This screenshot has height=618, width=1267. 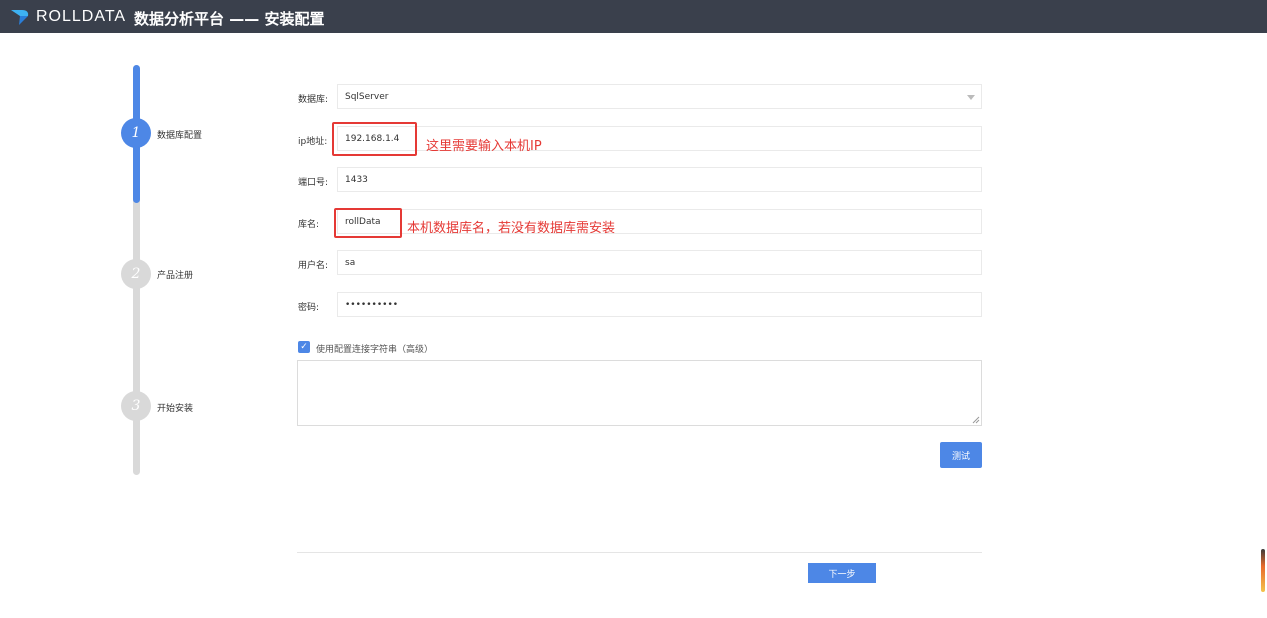 What do you see at coordinates (659, 96) in the screenshot?
I see `database-select: SqlServer` at bounding box center [659, 96].